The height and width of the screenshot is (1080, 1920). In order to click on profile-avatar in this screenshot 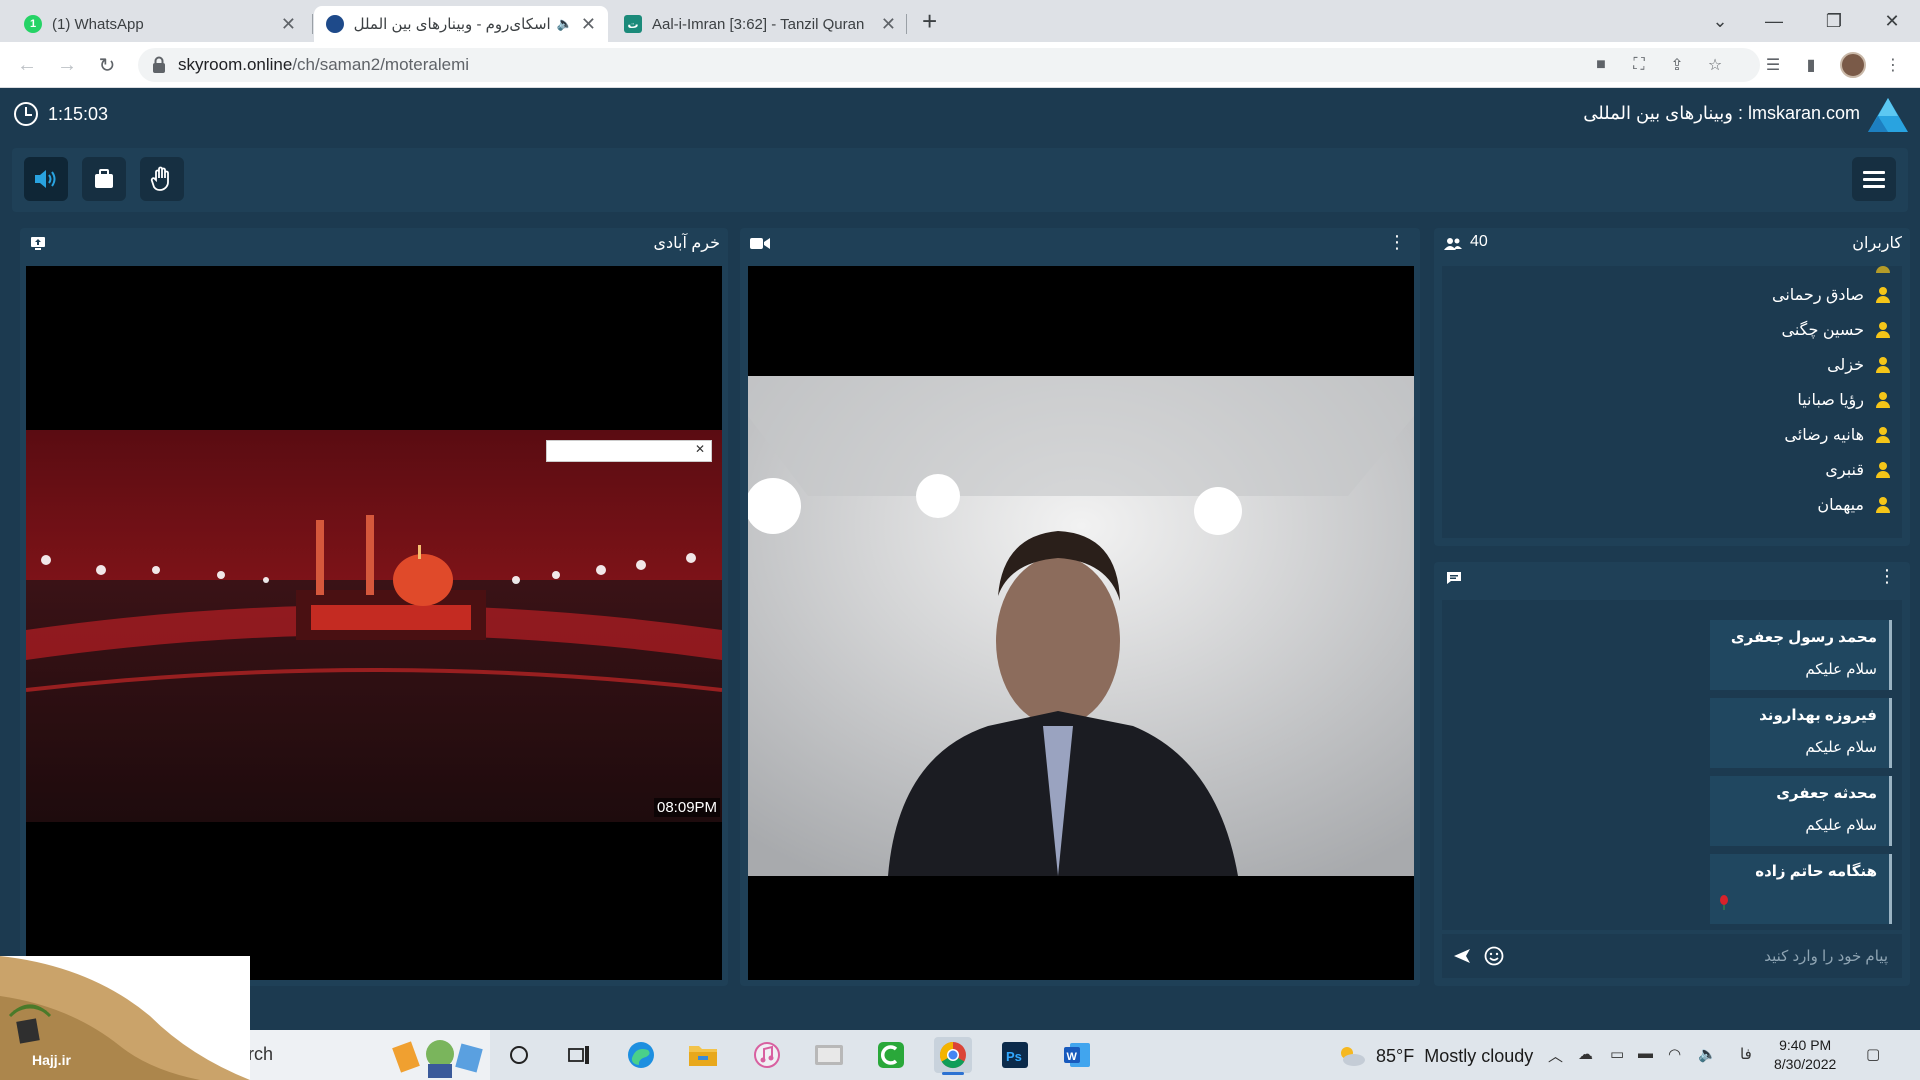, I will do `click(1853, 65)`.